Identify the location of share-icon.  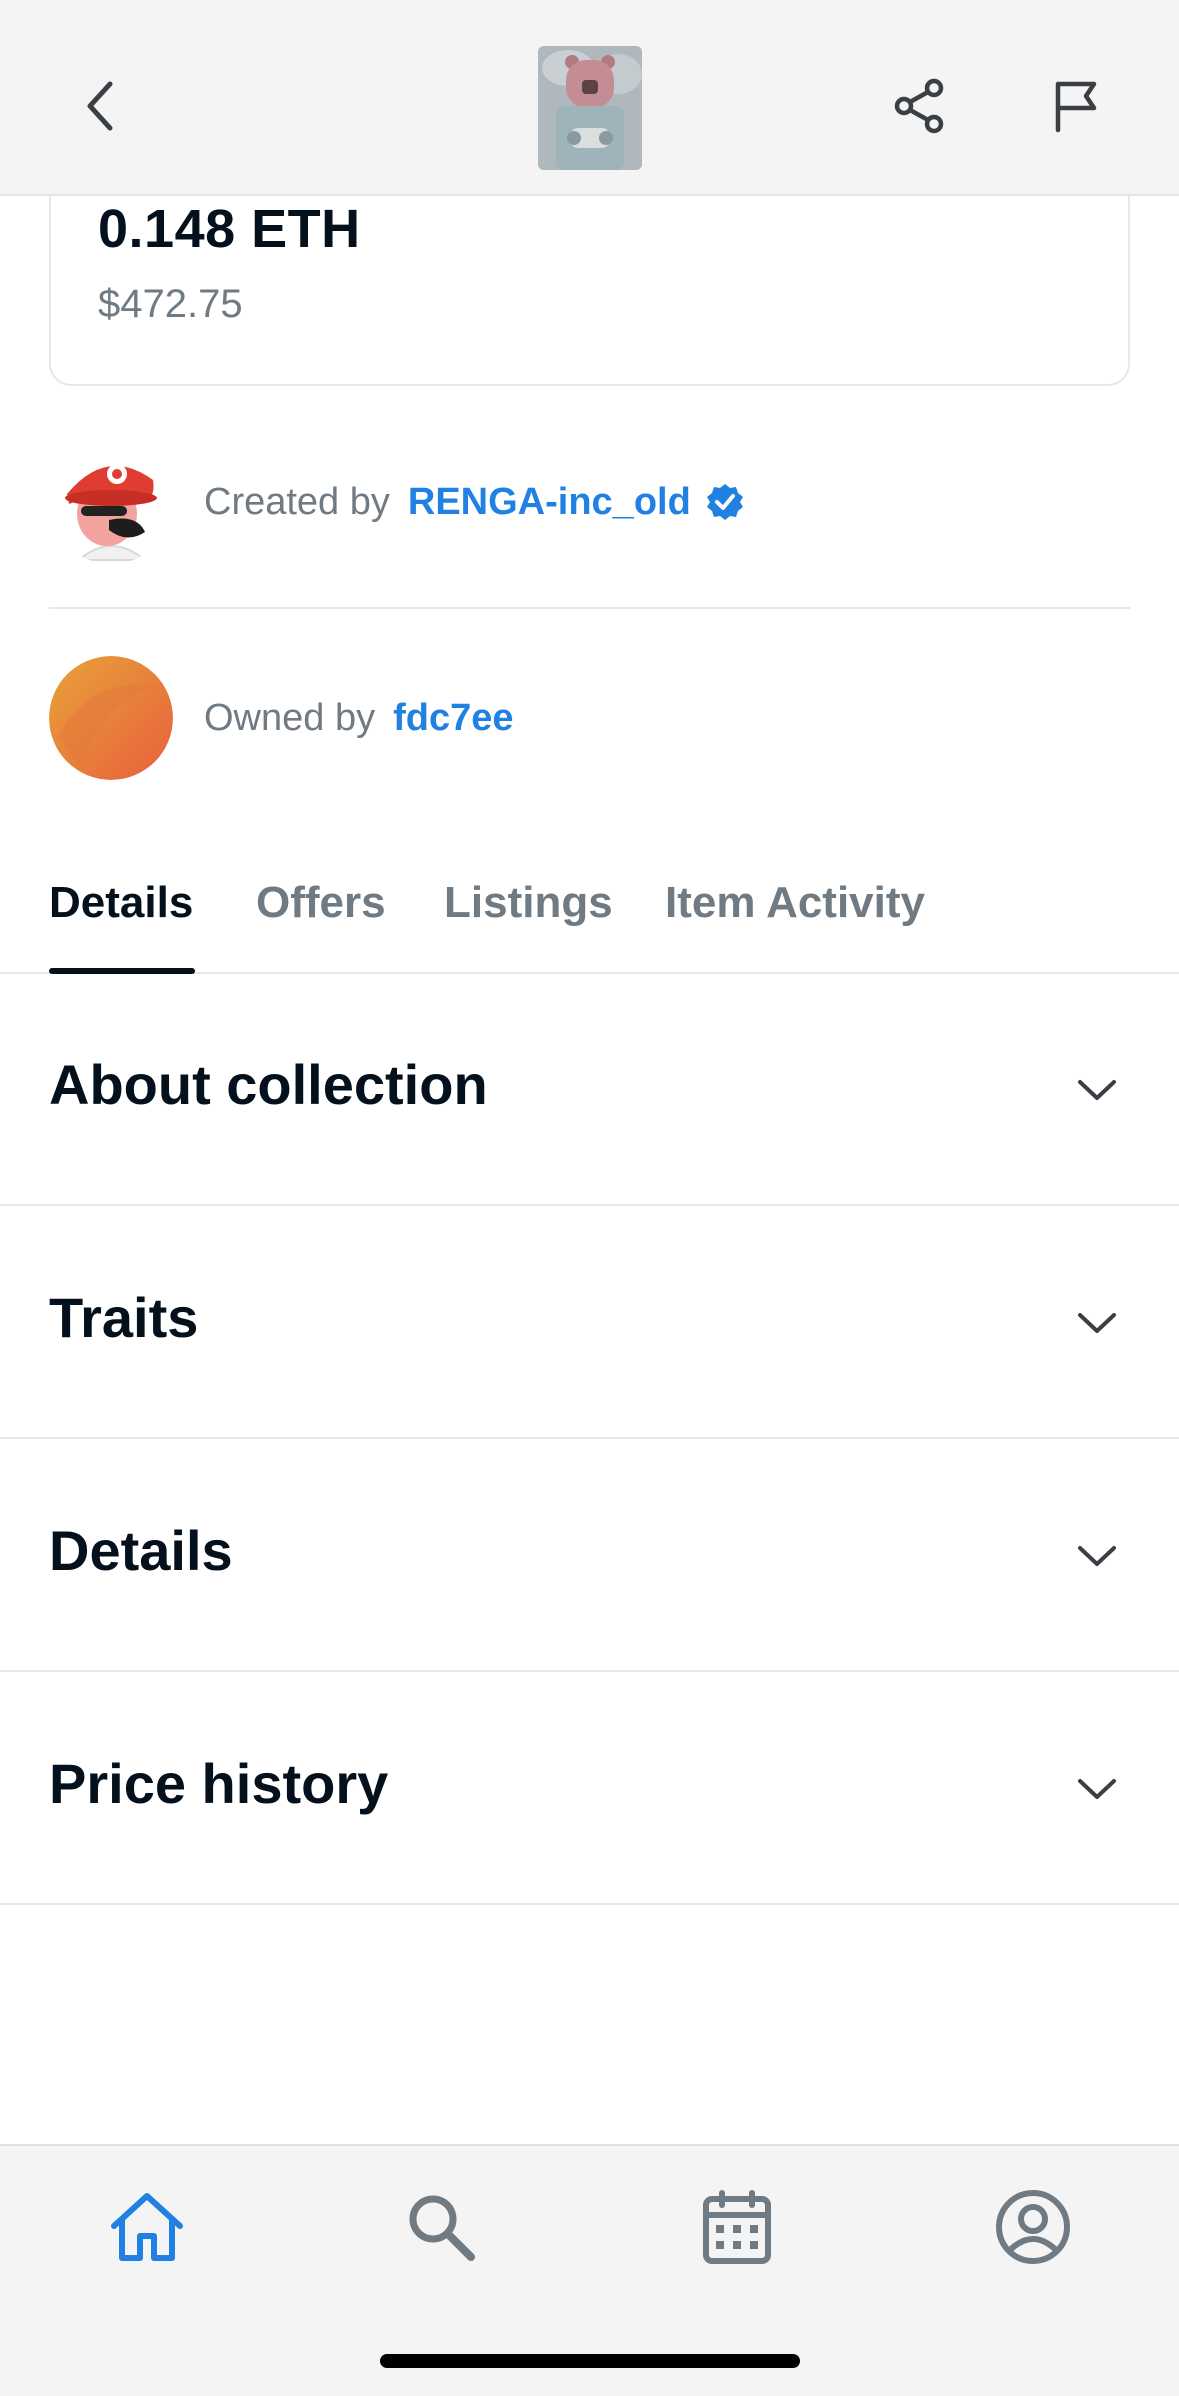
(919, 106).